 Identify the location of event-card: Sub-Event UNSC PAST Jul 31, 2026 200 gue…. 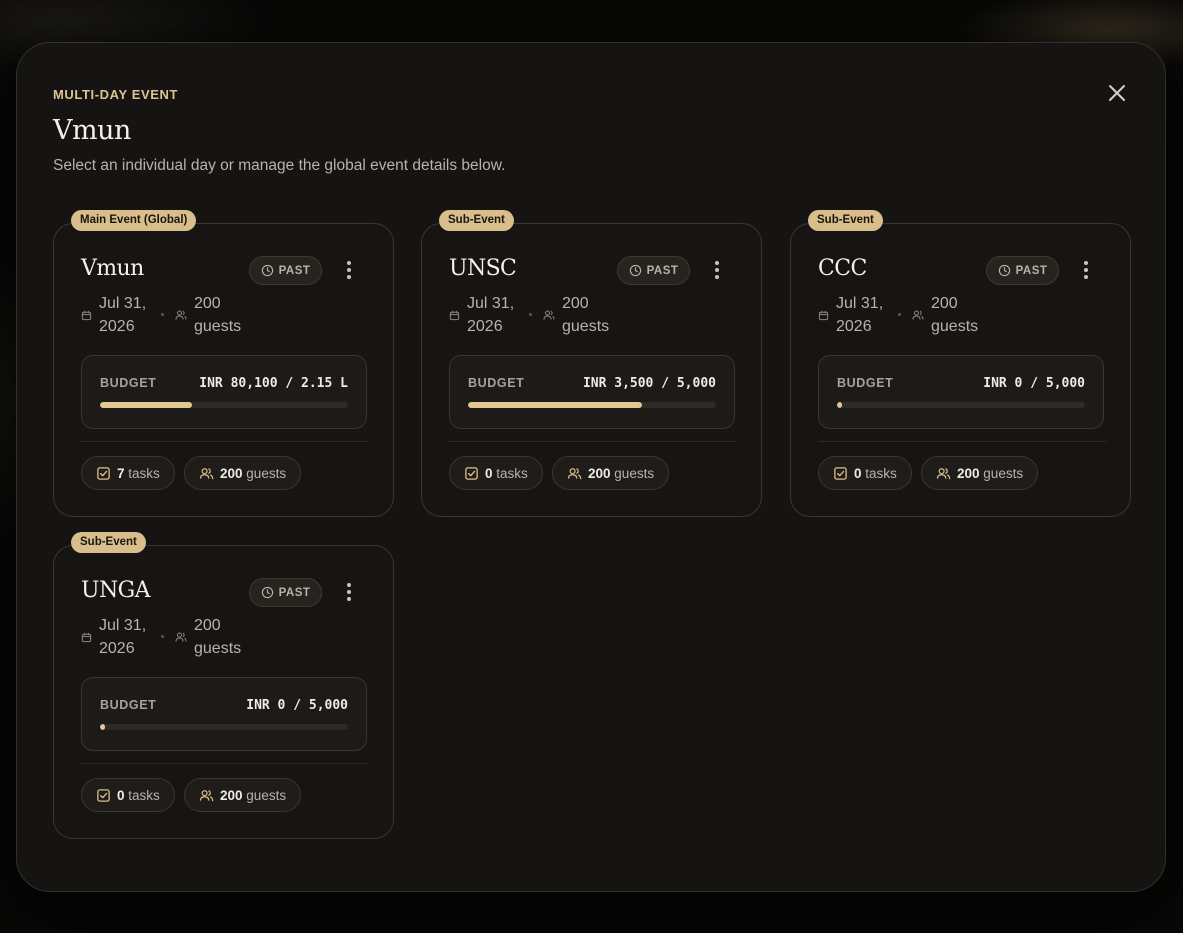
(591, 363).